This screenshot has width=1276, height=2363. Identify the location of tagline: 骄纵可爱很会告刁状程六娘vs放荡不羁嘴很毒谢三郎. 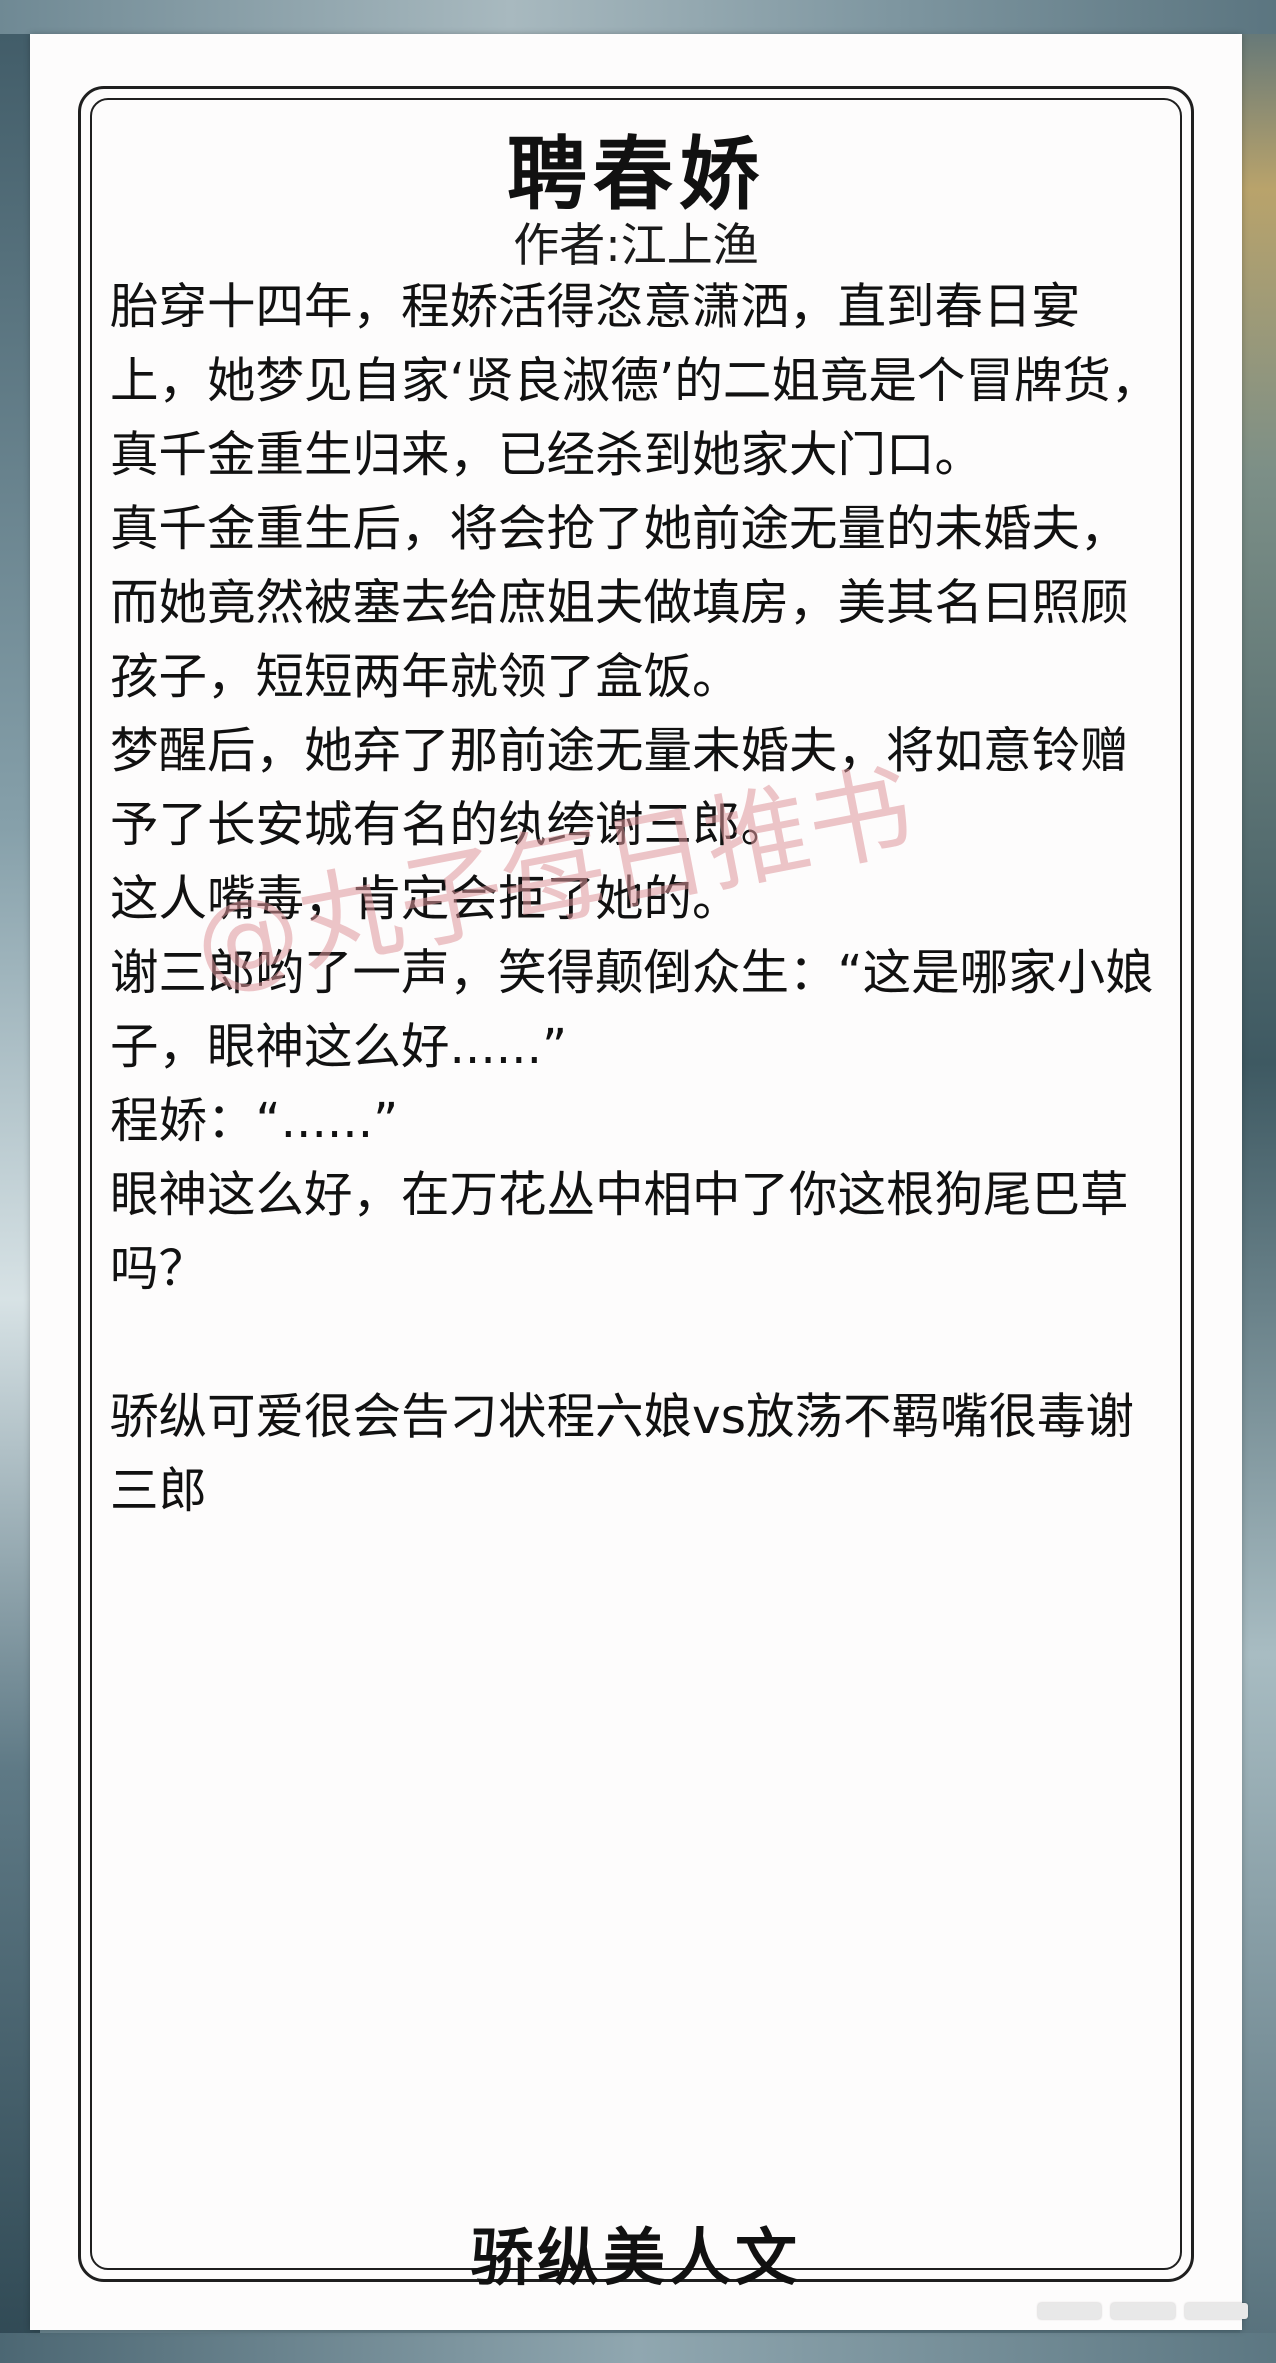
(622, 1454).